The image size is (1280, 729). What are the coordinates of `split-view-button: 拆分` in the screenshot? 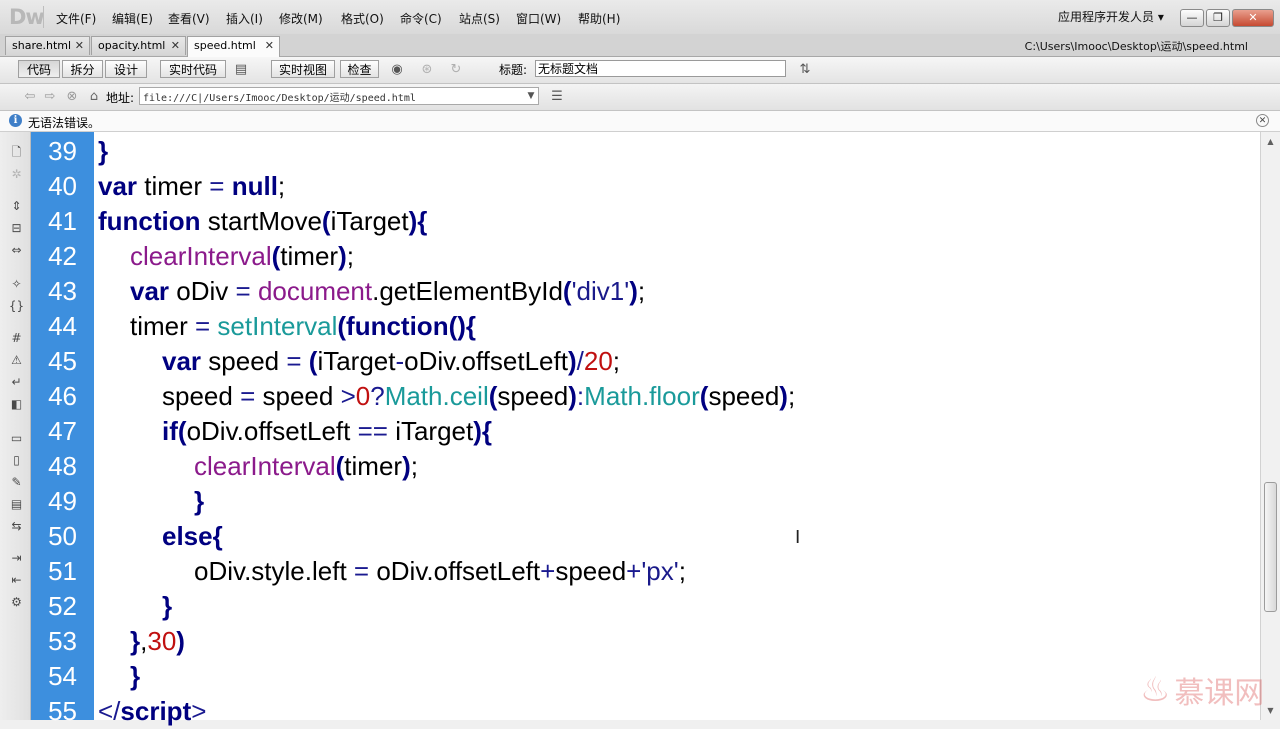 It's located at (82, 69).